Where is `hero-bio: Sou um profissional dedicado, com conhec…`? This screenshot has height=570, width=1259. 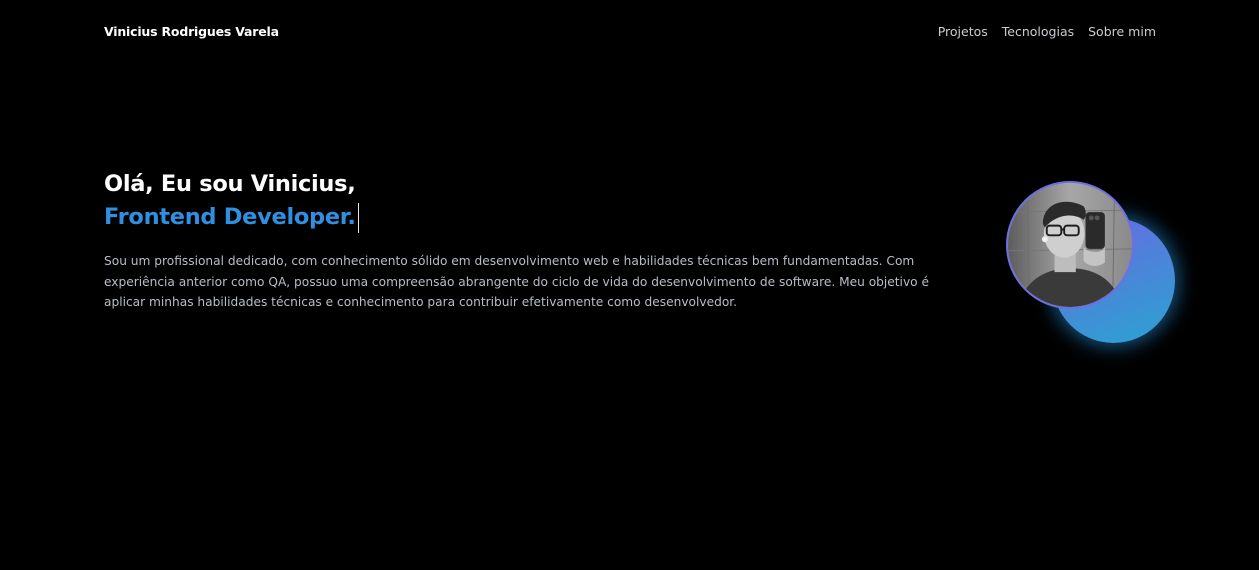
hero-bio: Sou um profissional dedicado, com conhec… is located at coordinates (516, 281).